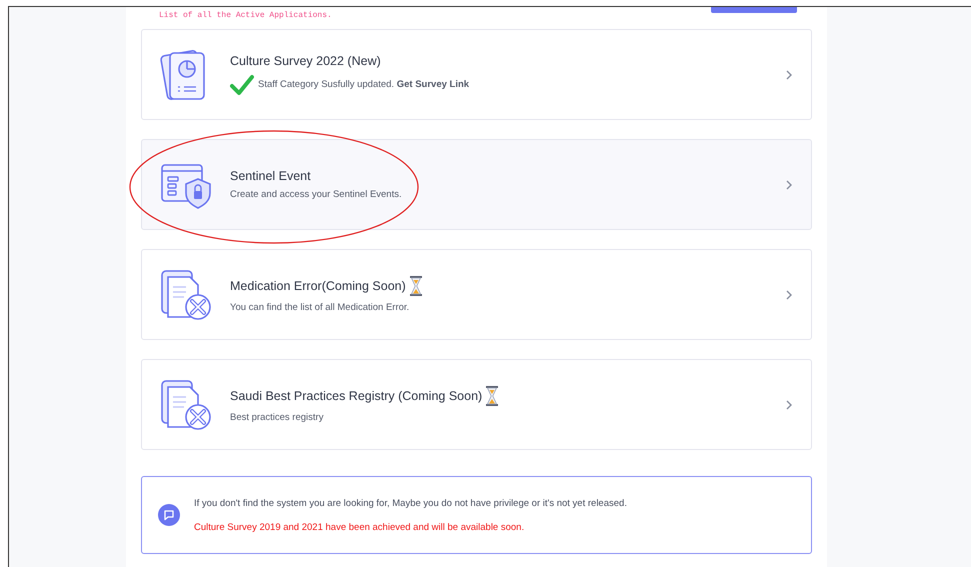 This screenshot has height=567, width=971. Describe the element at coordinates (754, 10) in the screenshot. I see `action-button` at that location.